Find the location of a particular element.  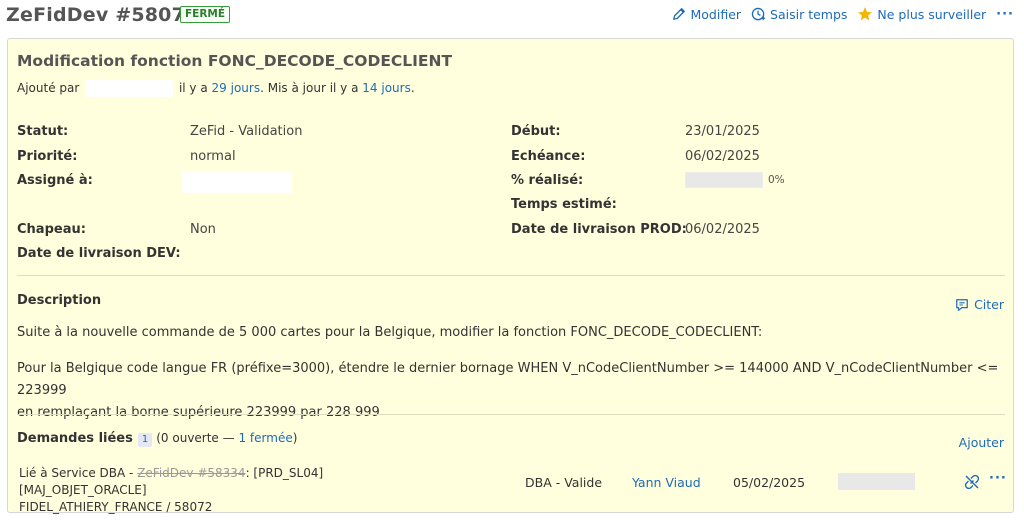

chapeau-label: Chapeau: is located at coordinates (51, 229).